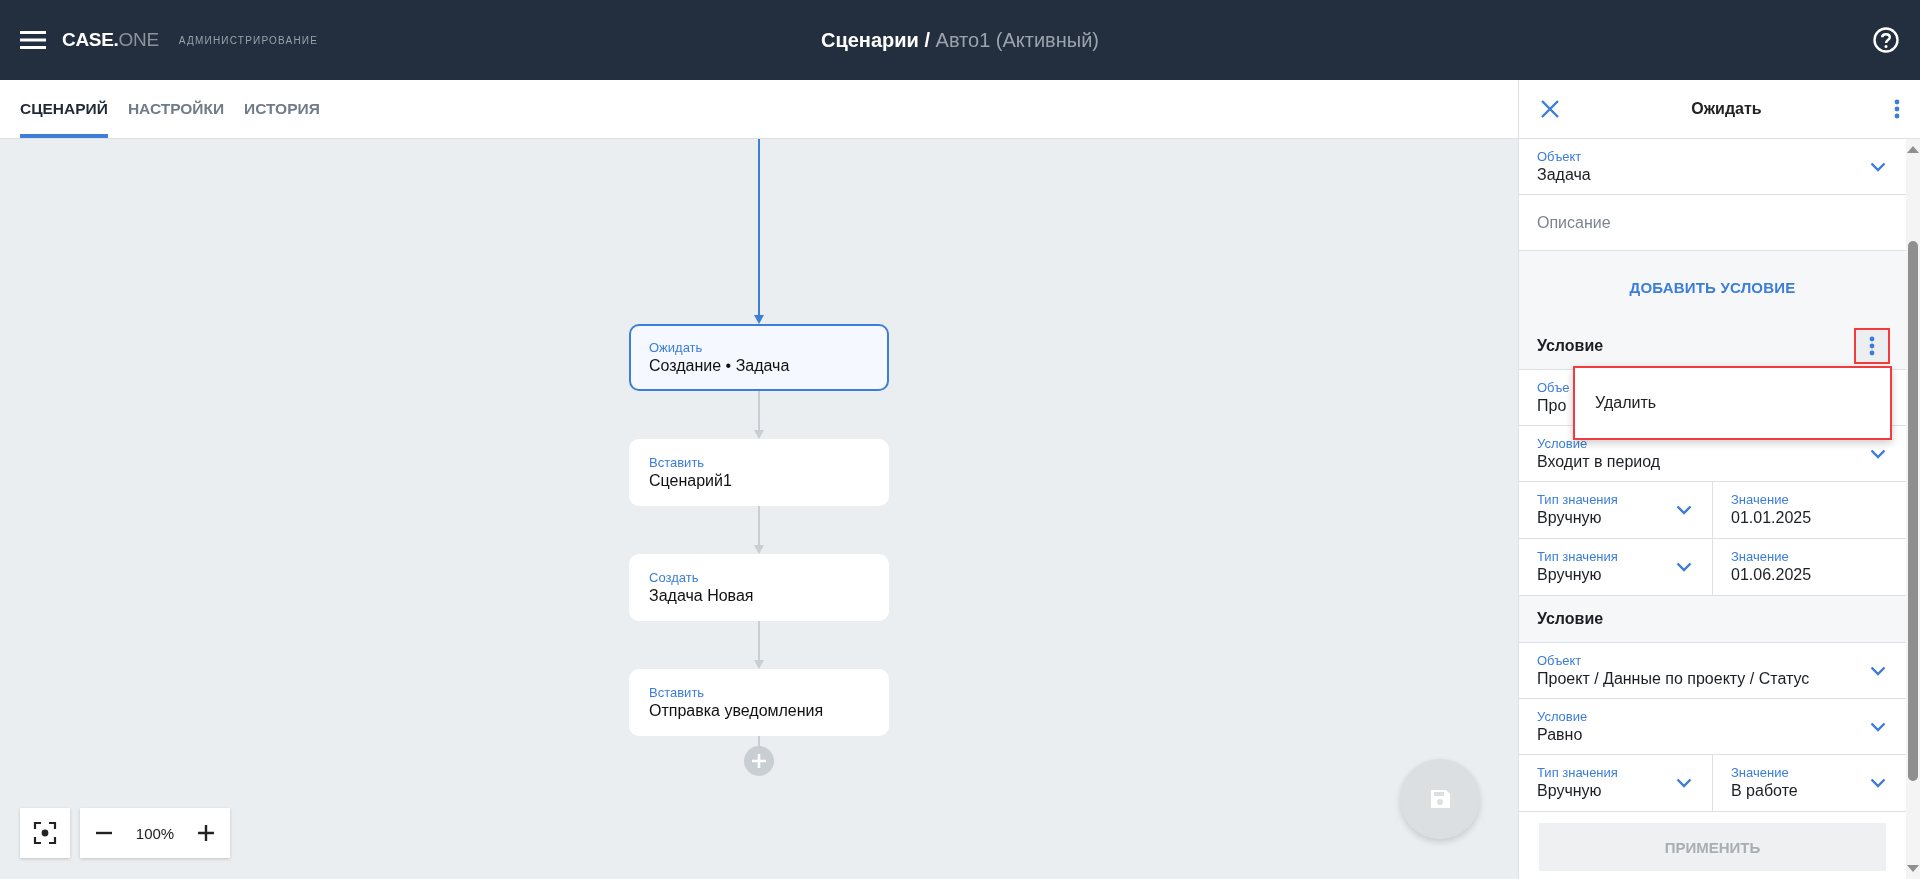 The height and width of the screenshot is (879, 1920). Describe the element at coordinates (155, 833) in the screenshot. I see `zoom-level: 100%` at that location.